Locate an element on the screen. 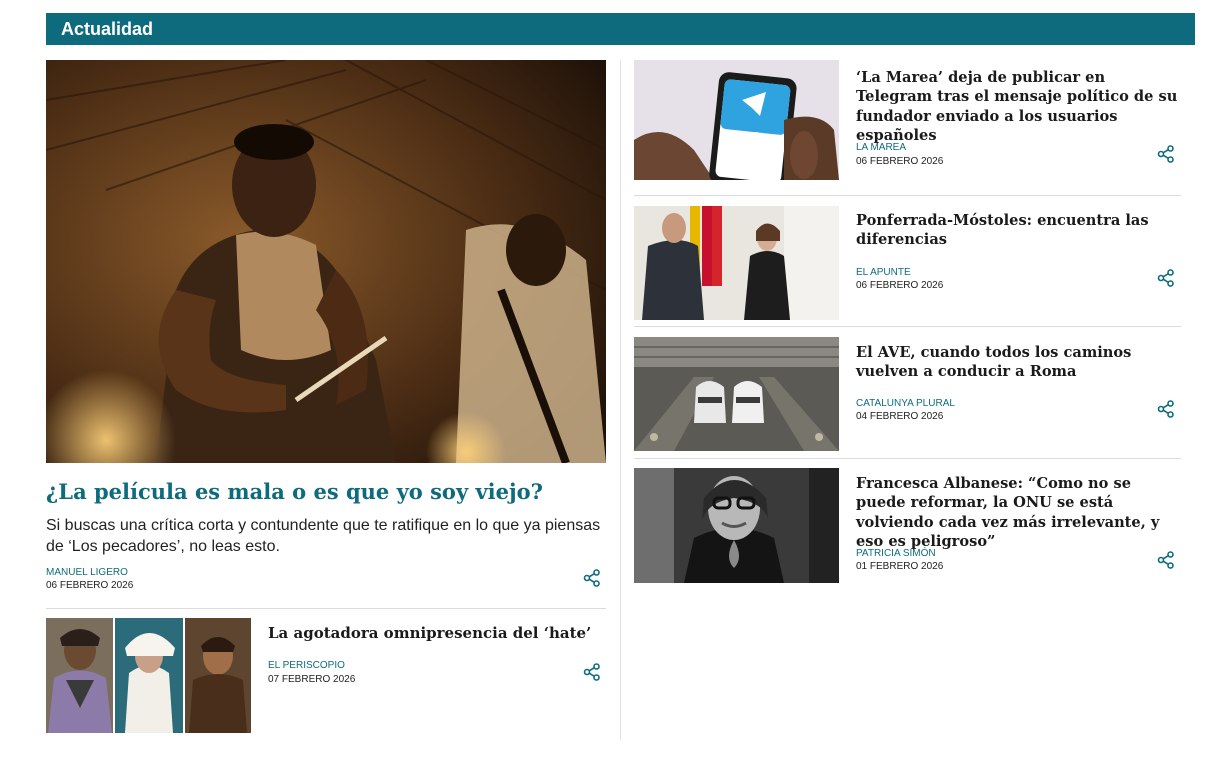 The image size is (1230, 758). secondary-date: 07 FEBRERO 2026 is located at coordinates (312, 679).